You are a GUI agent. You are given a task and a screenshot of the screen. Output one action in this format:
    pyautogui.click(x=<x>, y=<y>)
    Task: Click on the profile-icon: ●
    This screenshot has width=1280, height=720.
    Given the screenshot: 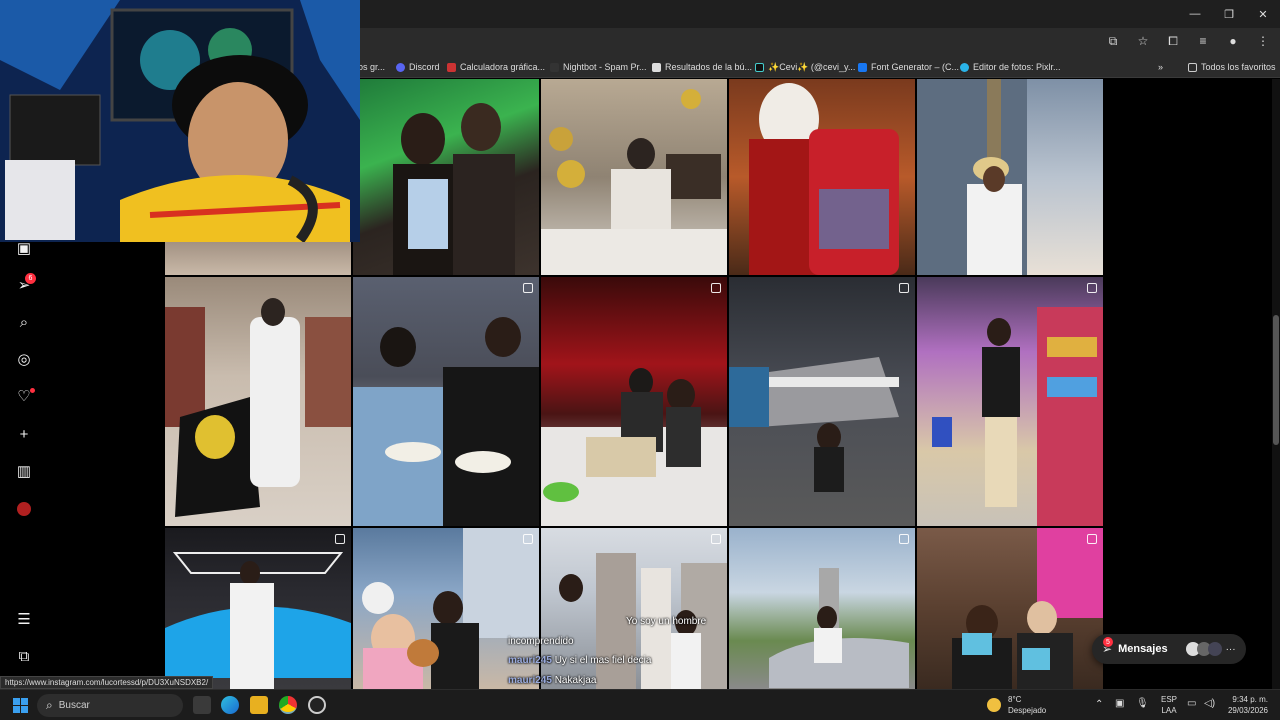 What is the action you would take?
    pyautogui.click(x=1233, y=41)
    